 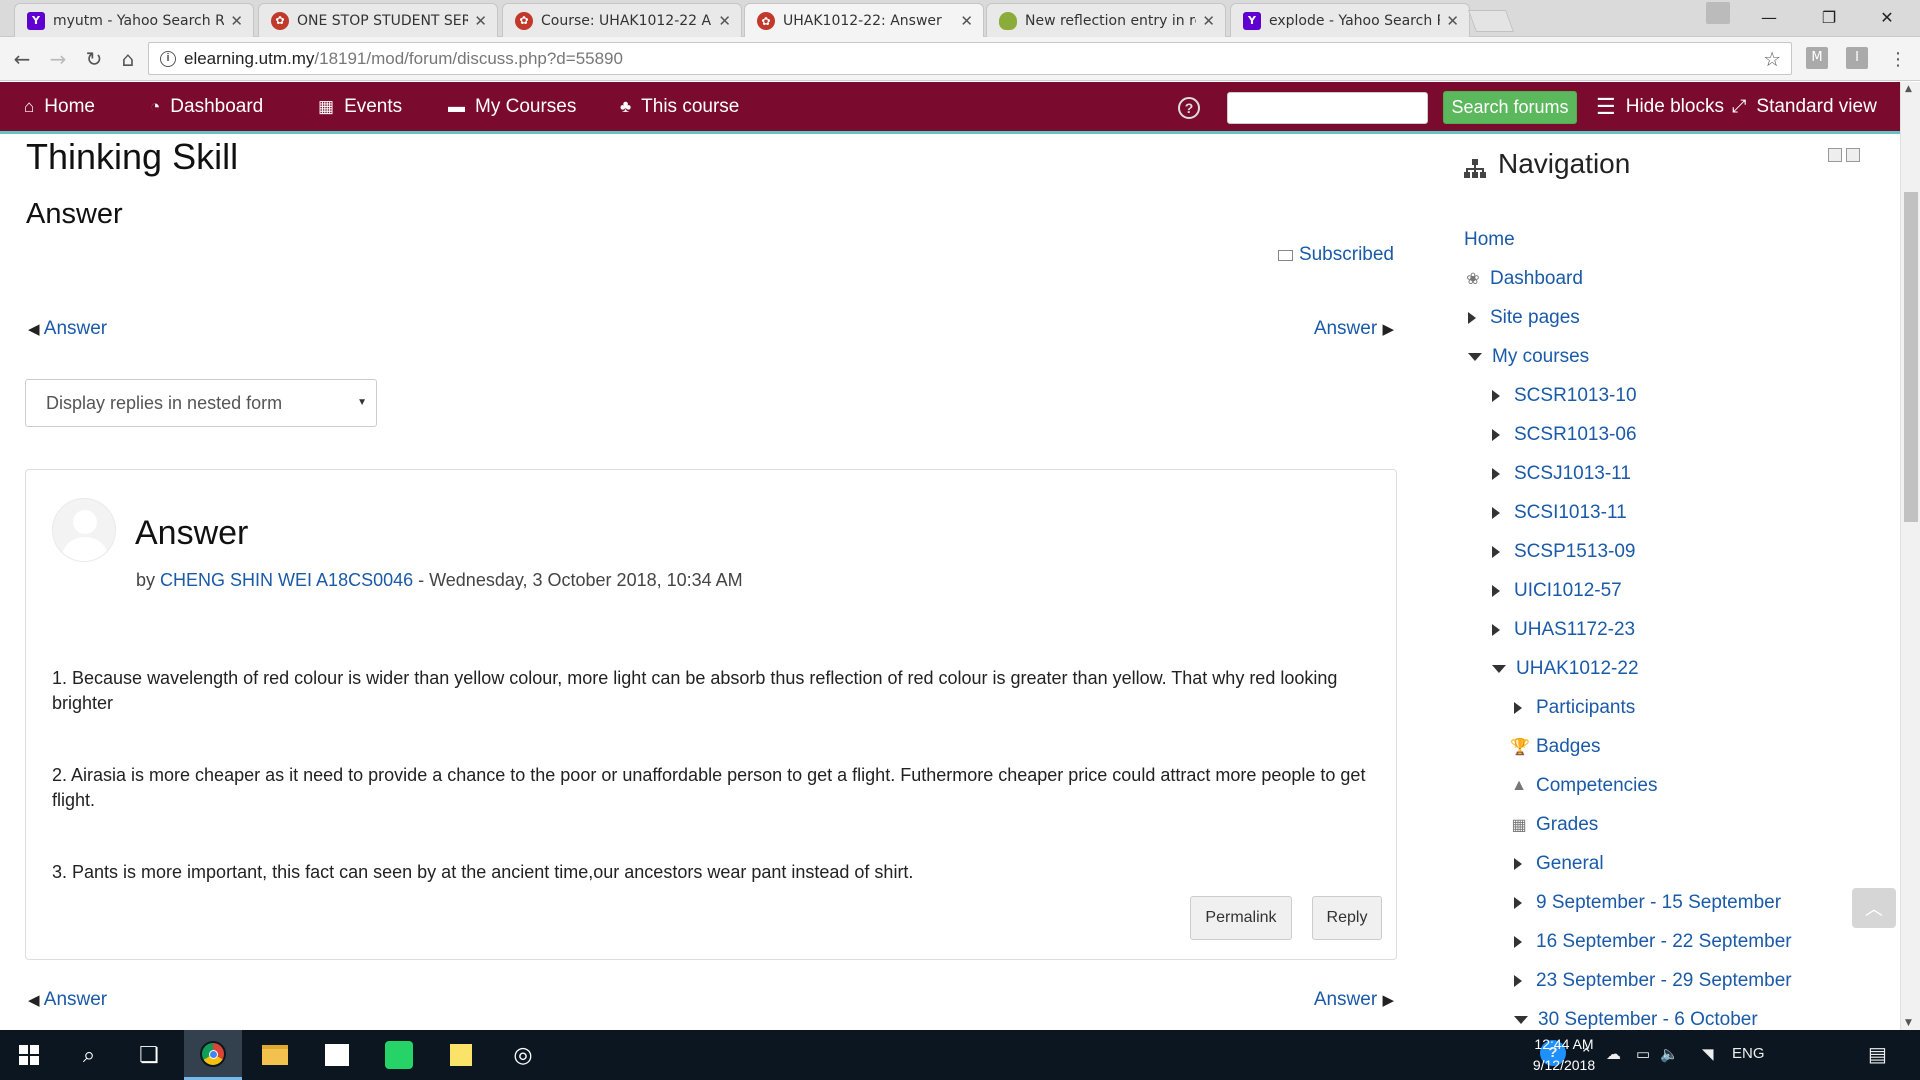 I want to click on battery-icon: ▭, so click(x=1643, y=1054).